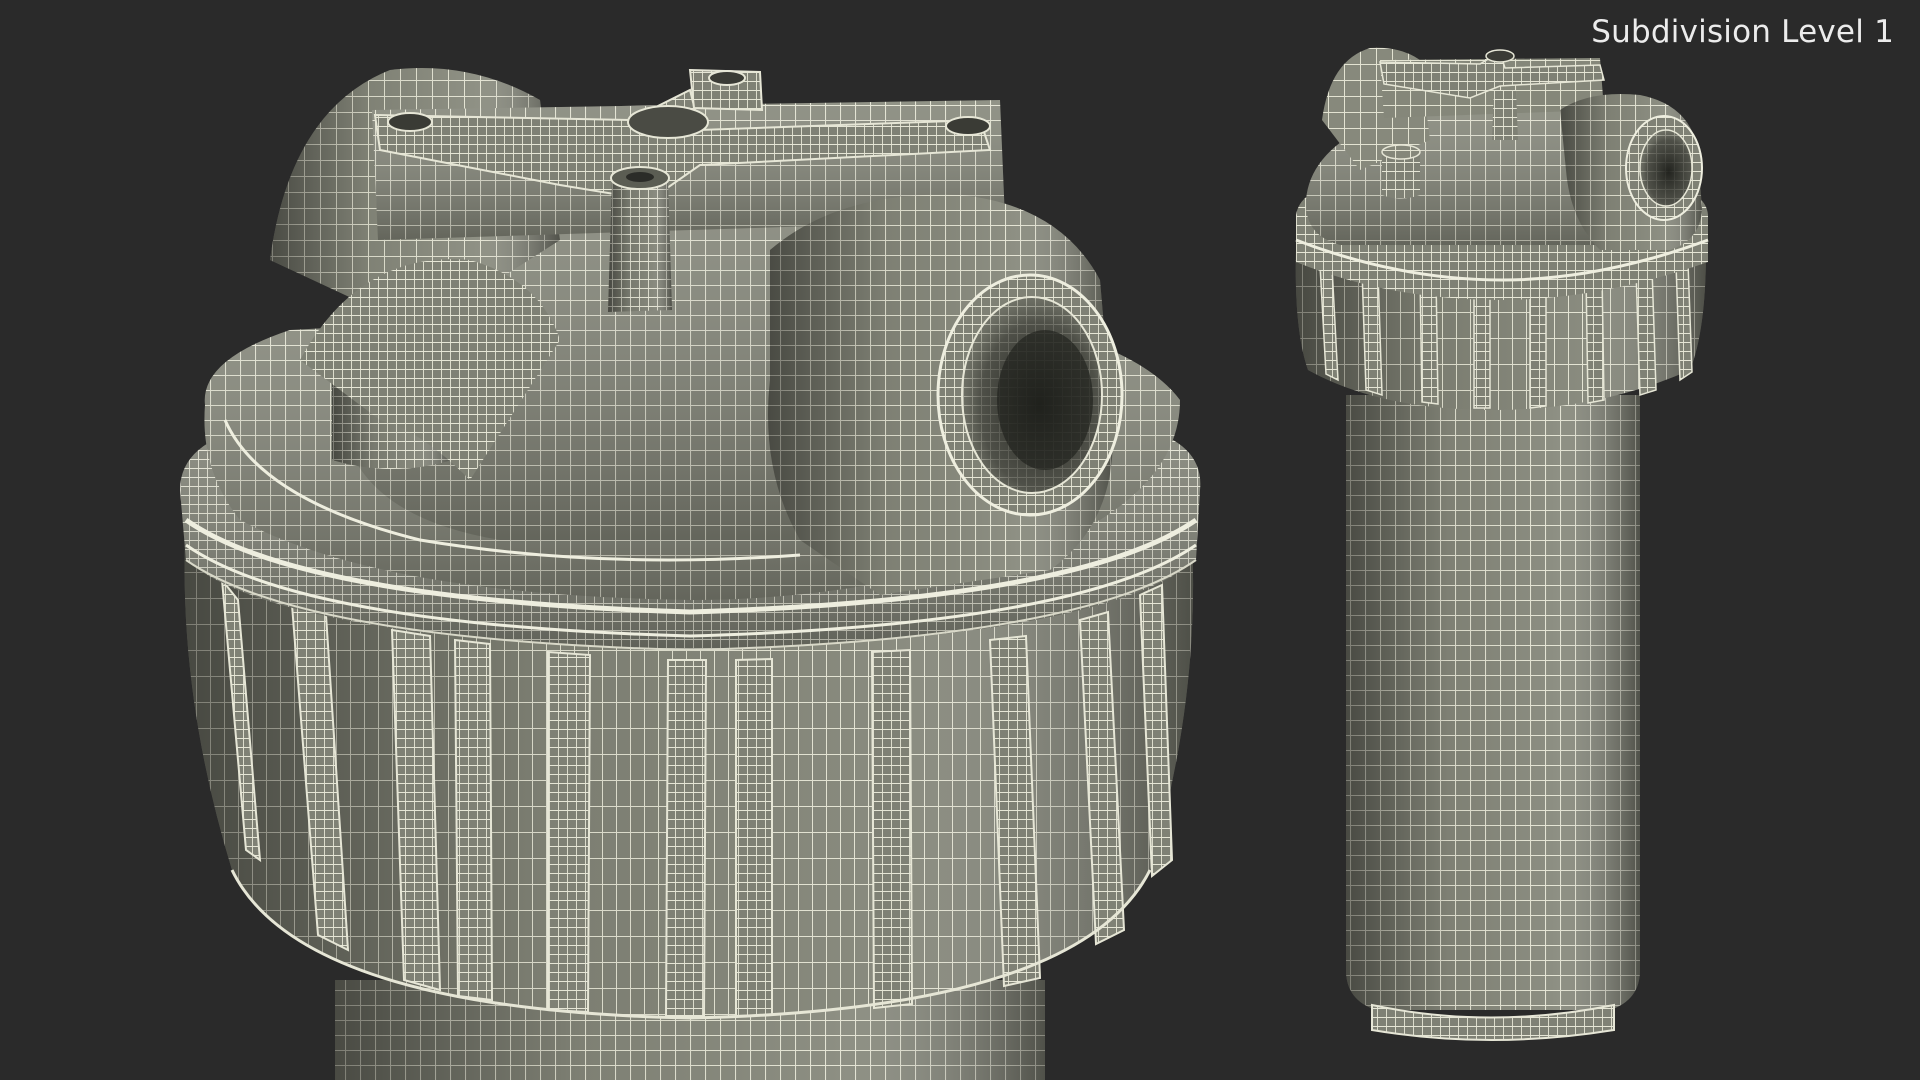  I want to click on small-bowl, so click(1493, 718).